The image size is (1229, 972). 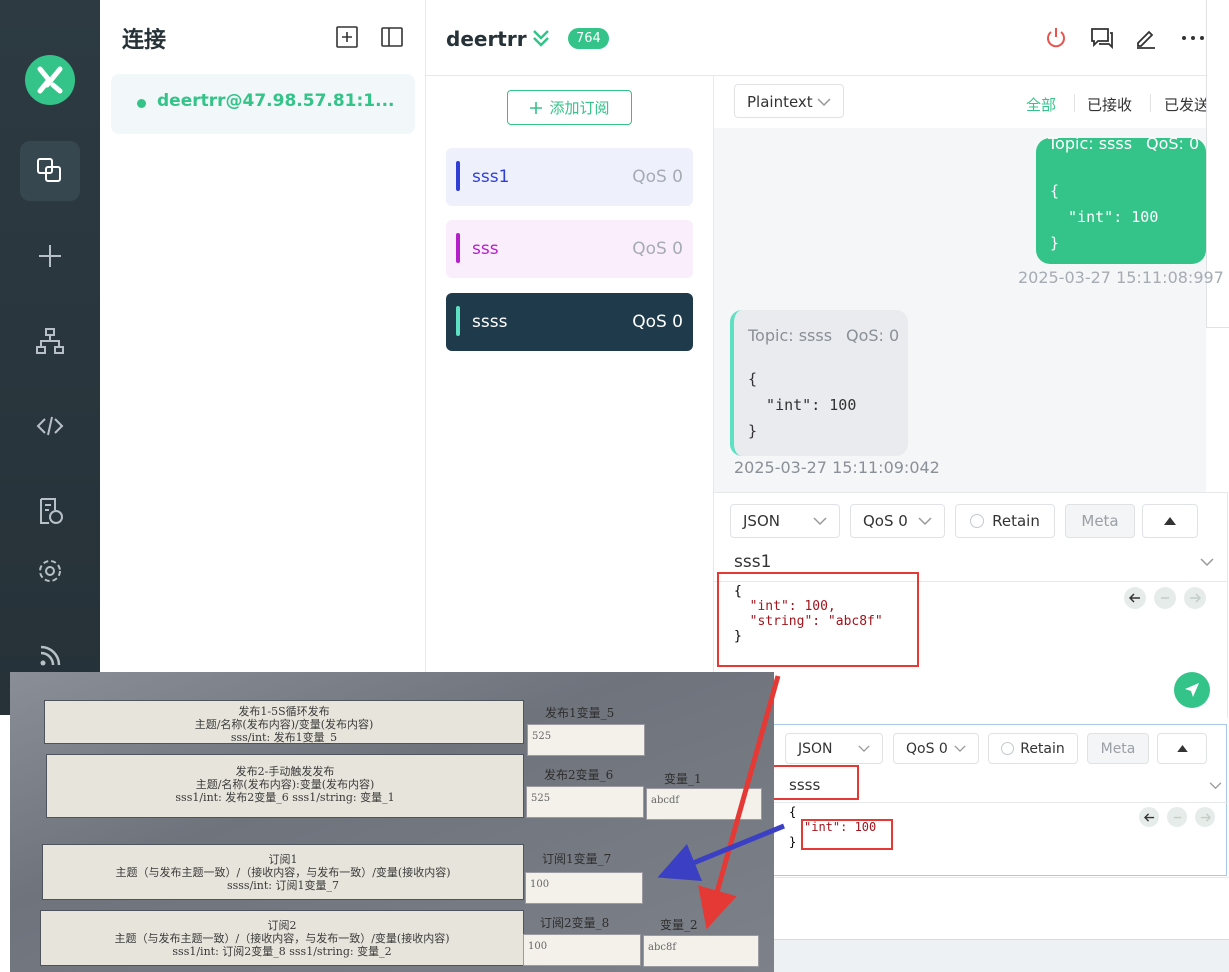 I want to click on triangle-up-icon, so click(x=1170, y=521).